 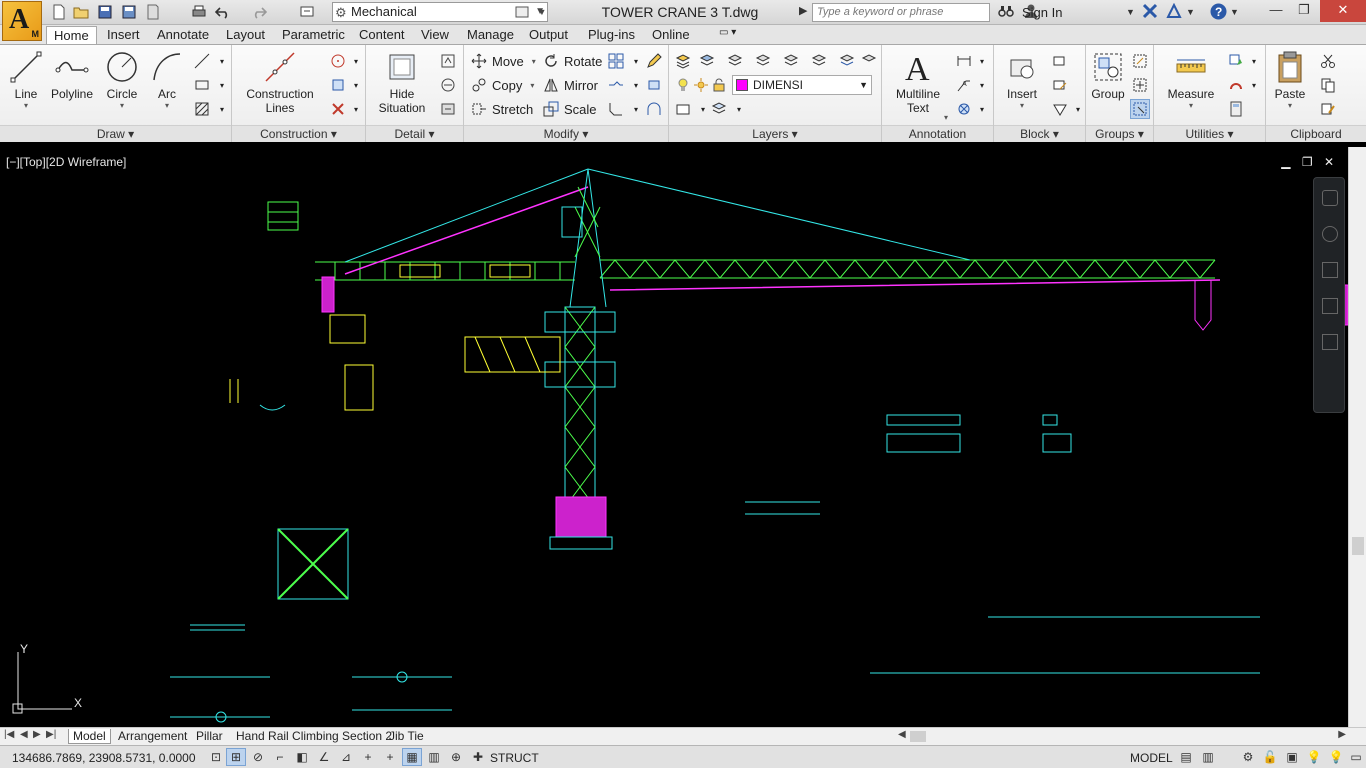 I want to click on chamfer-icon, so click(x=616, y=109).